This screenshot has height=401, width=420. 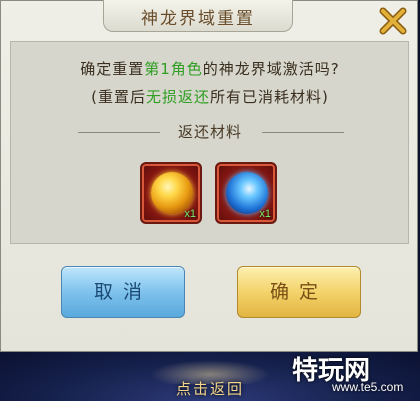 What do you see at coordinates (299, 292) in the screenshot?
I see `confirm-button: 确定` at bounding box center [299, 292].